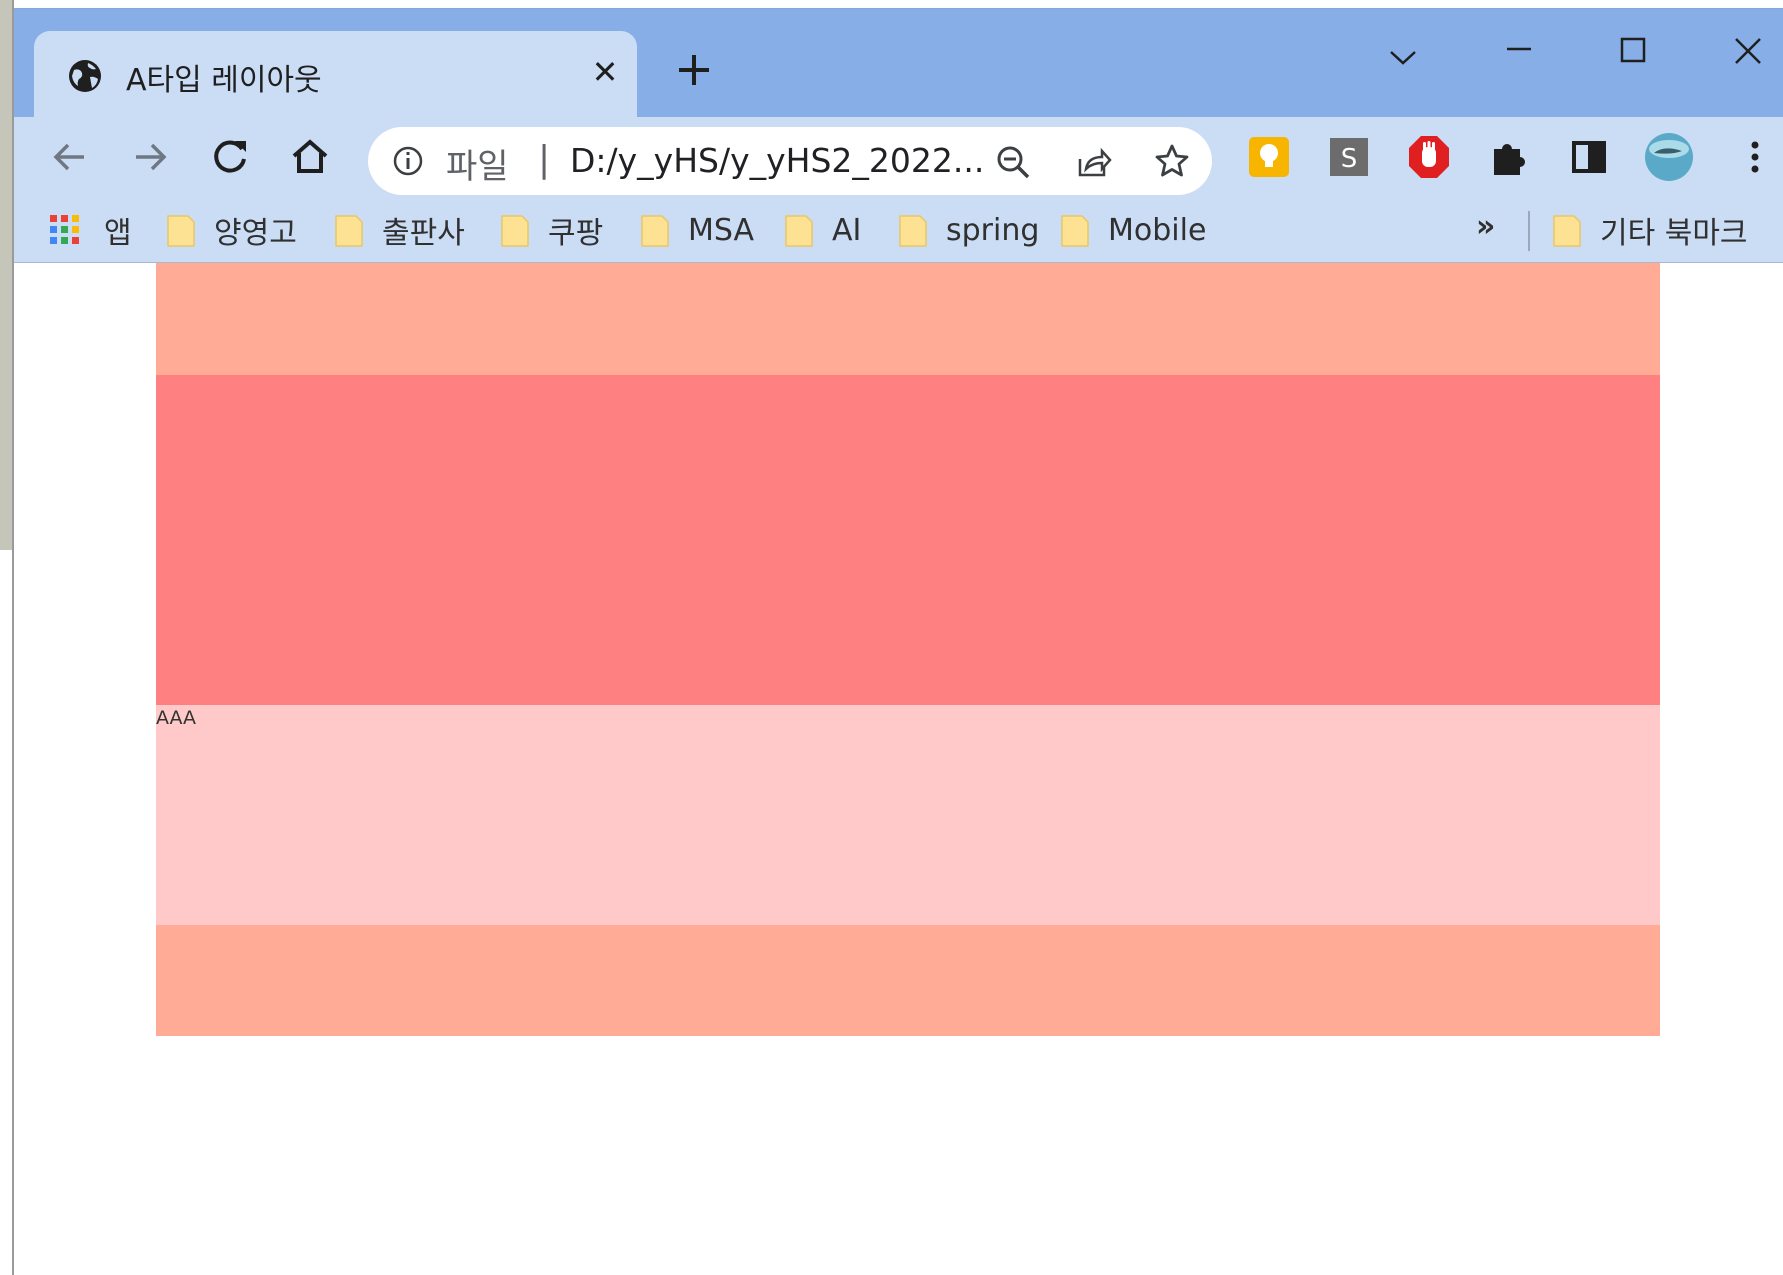  I want to click on share-icon, so click(1093, 162).